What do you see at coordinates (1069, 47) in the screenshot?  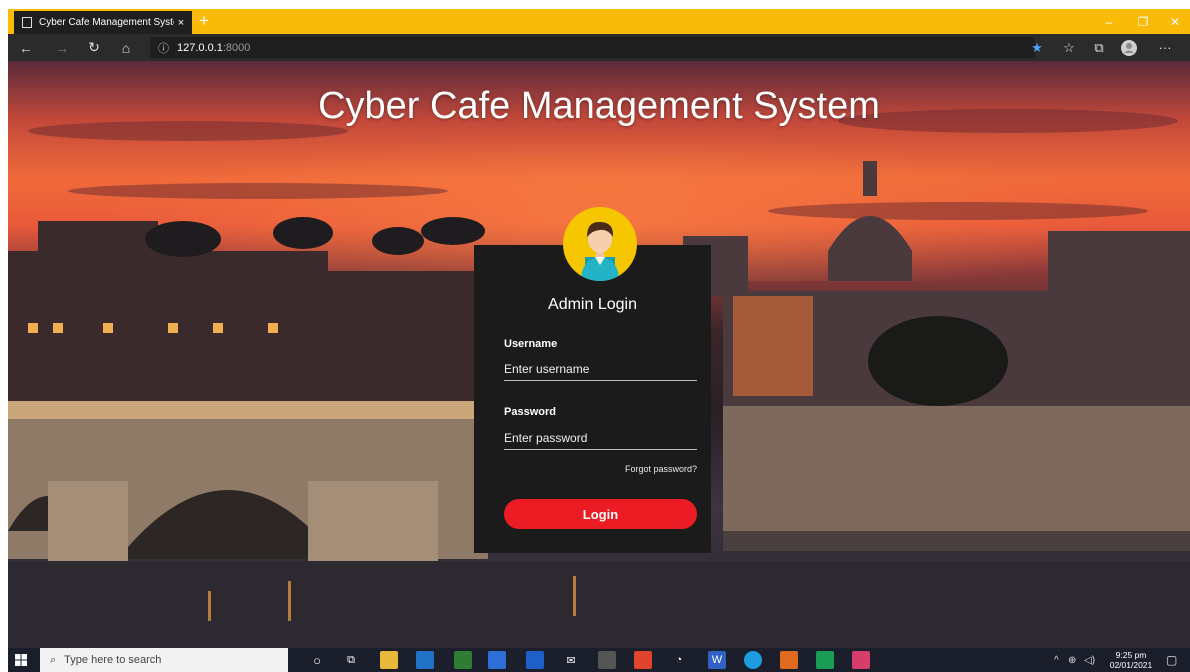 I see `favorites-icon: ☆` at bounding box center [1069, 47].